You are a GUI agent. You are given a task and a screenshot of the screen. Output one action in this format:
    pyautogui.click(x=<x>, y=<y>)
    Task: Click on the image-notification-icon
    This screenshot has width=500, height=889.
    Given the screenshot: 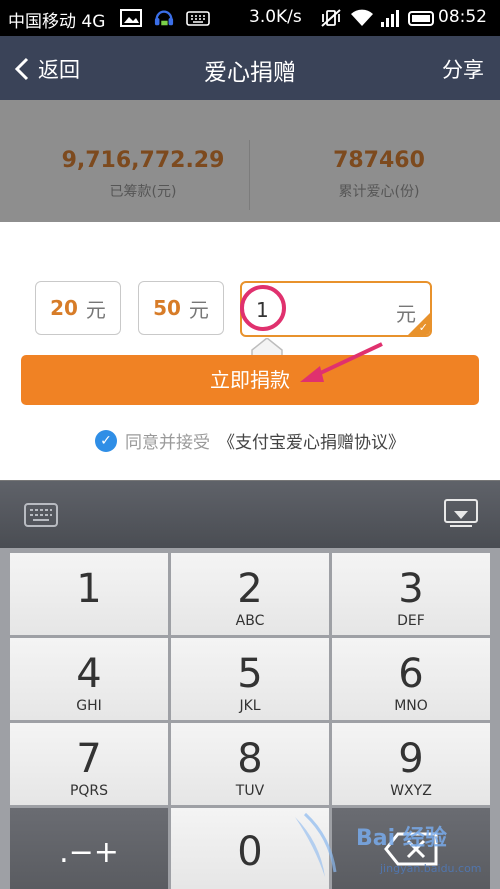 What is the action you would take?
    pyautogui.click(x=131, y=18)
    